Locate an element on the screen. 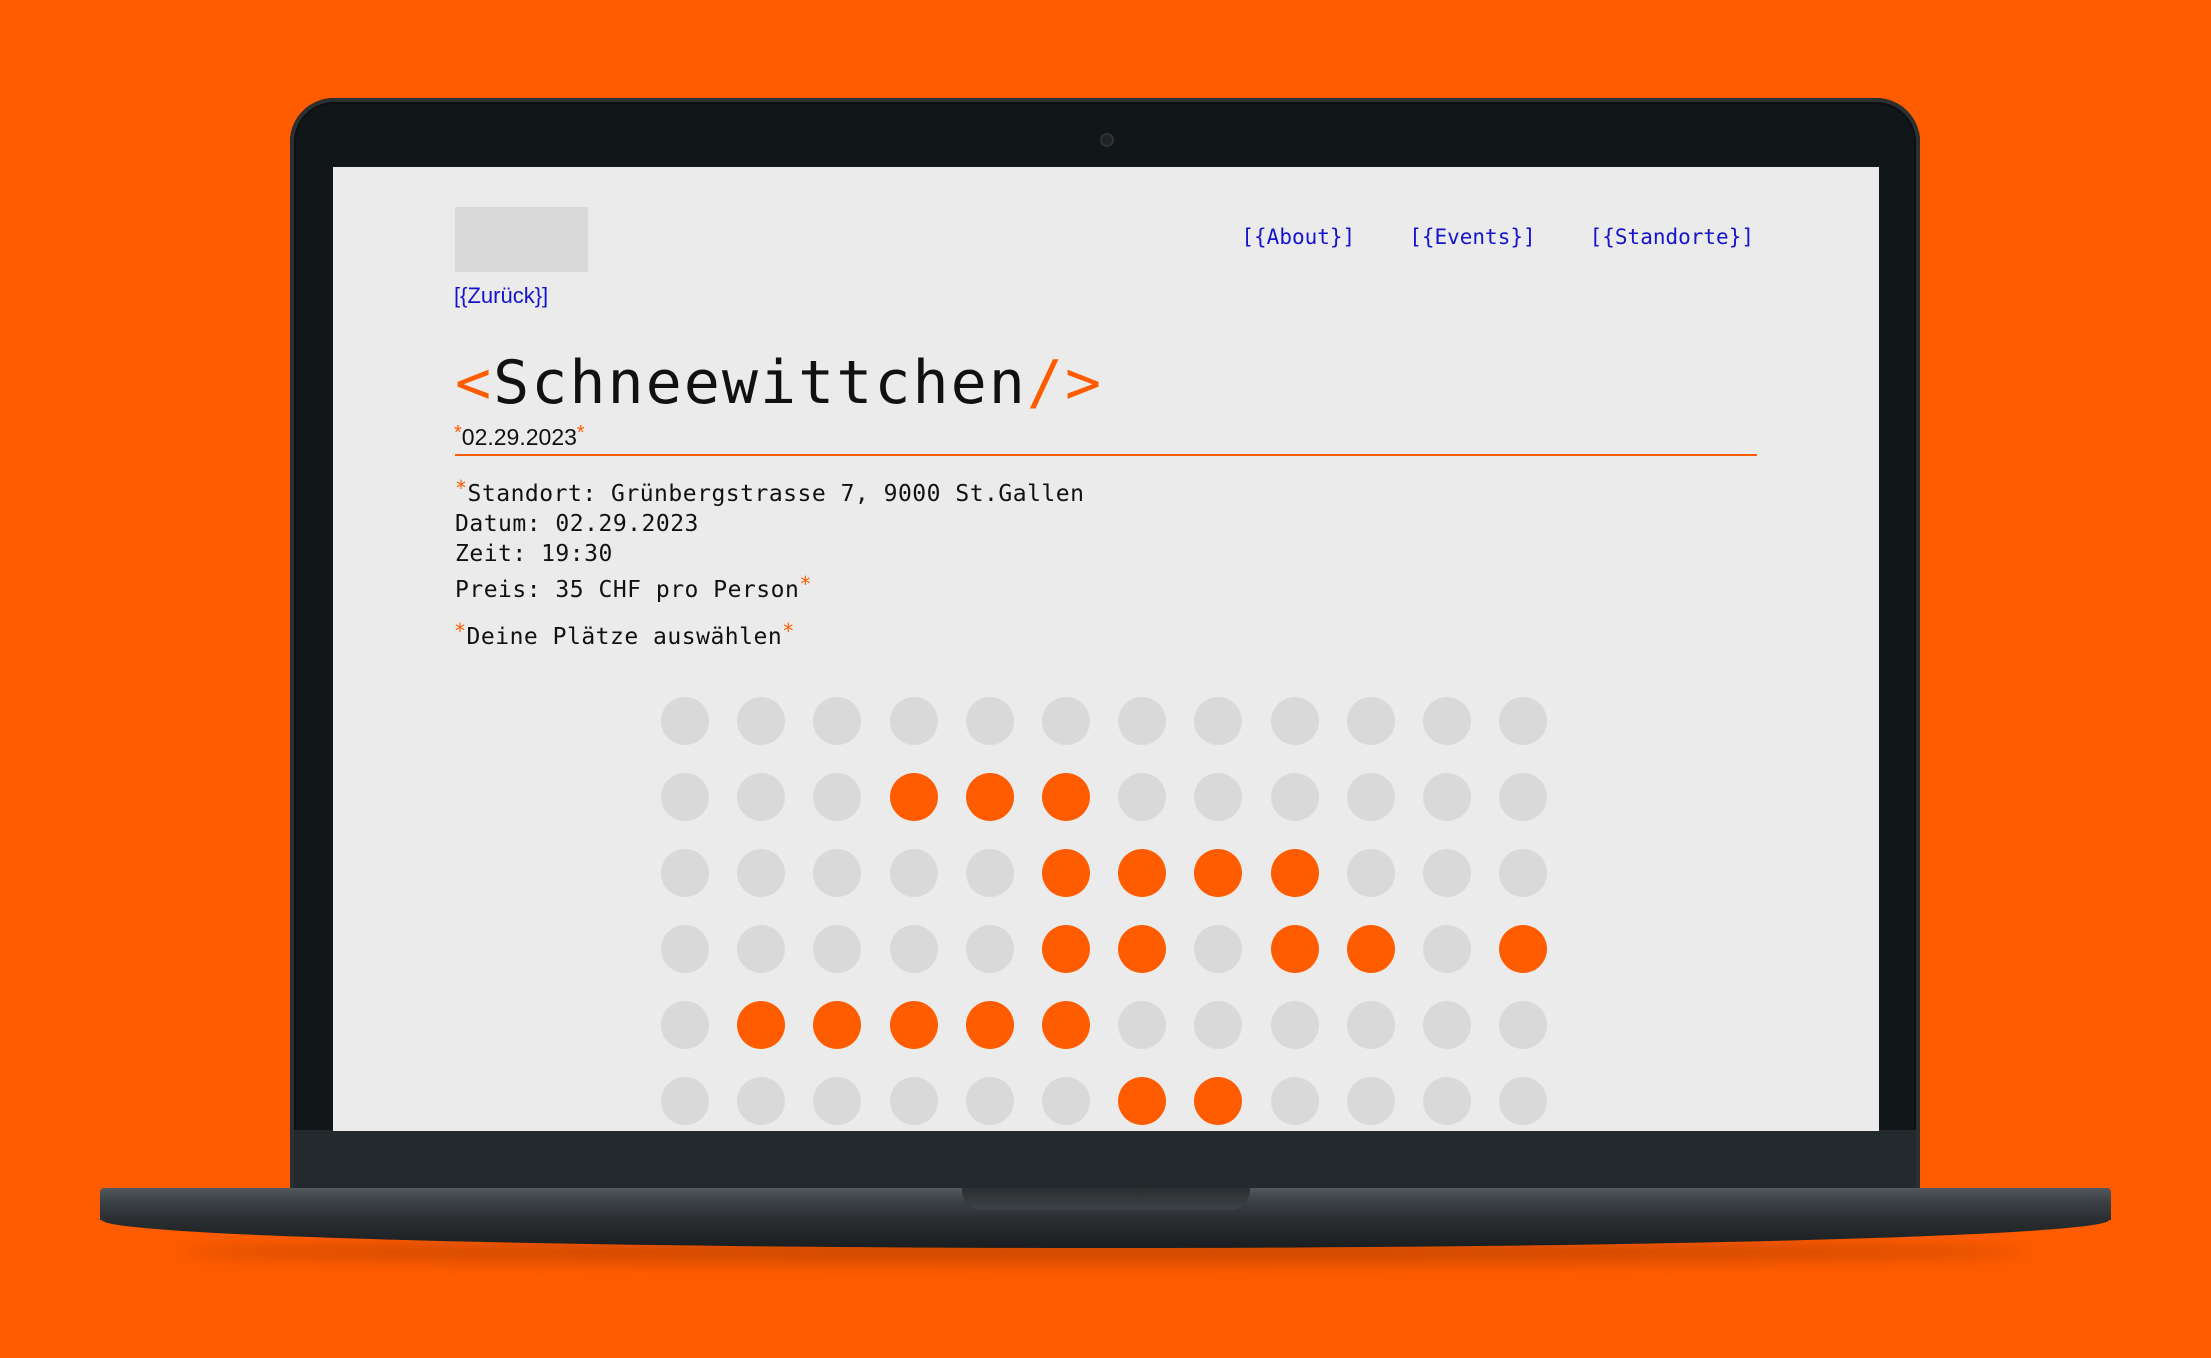 The height and width of the screenshot is (1358, 2211). date-text: 02.29.2023 is located at coordinates (519, 437).